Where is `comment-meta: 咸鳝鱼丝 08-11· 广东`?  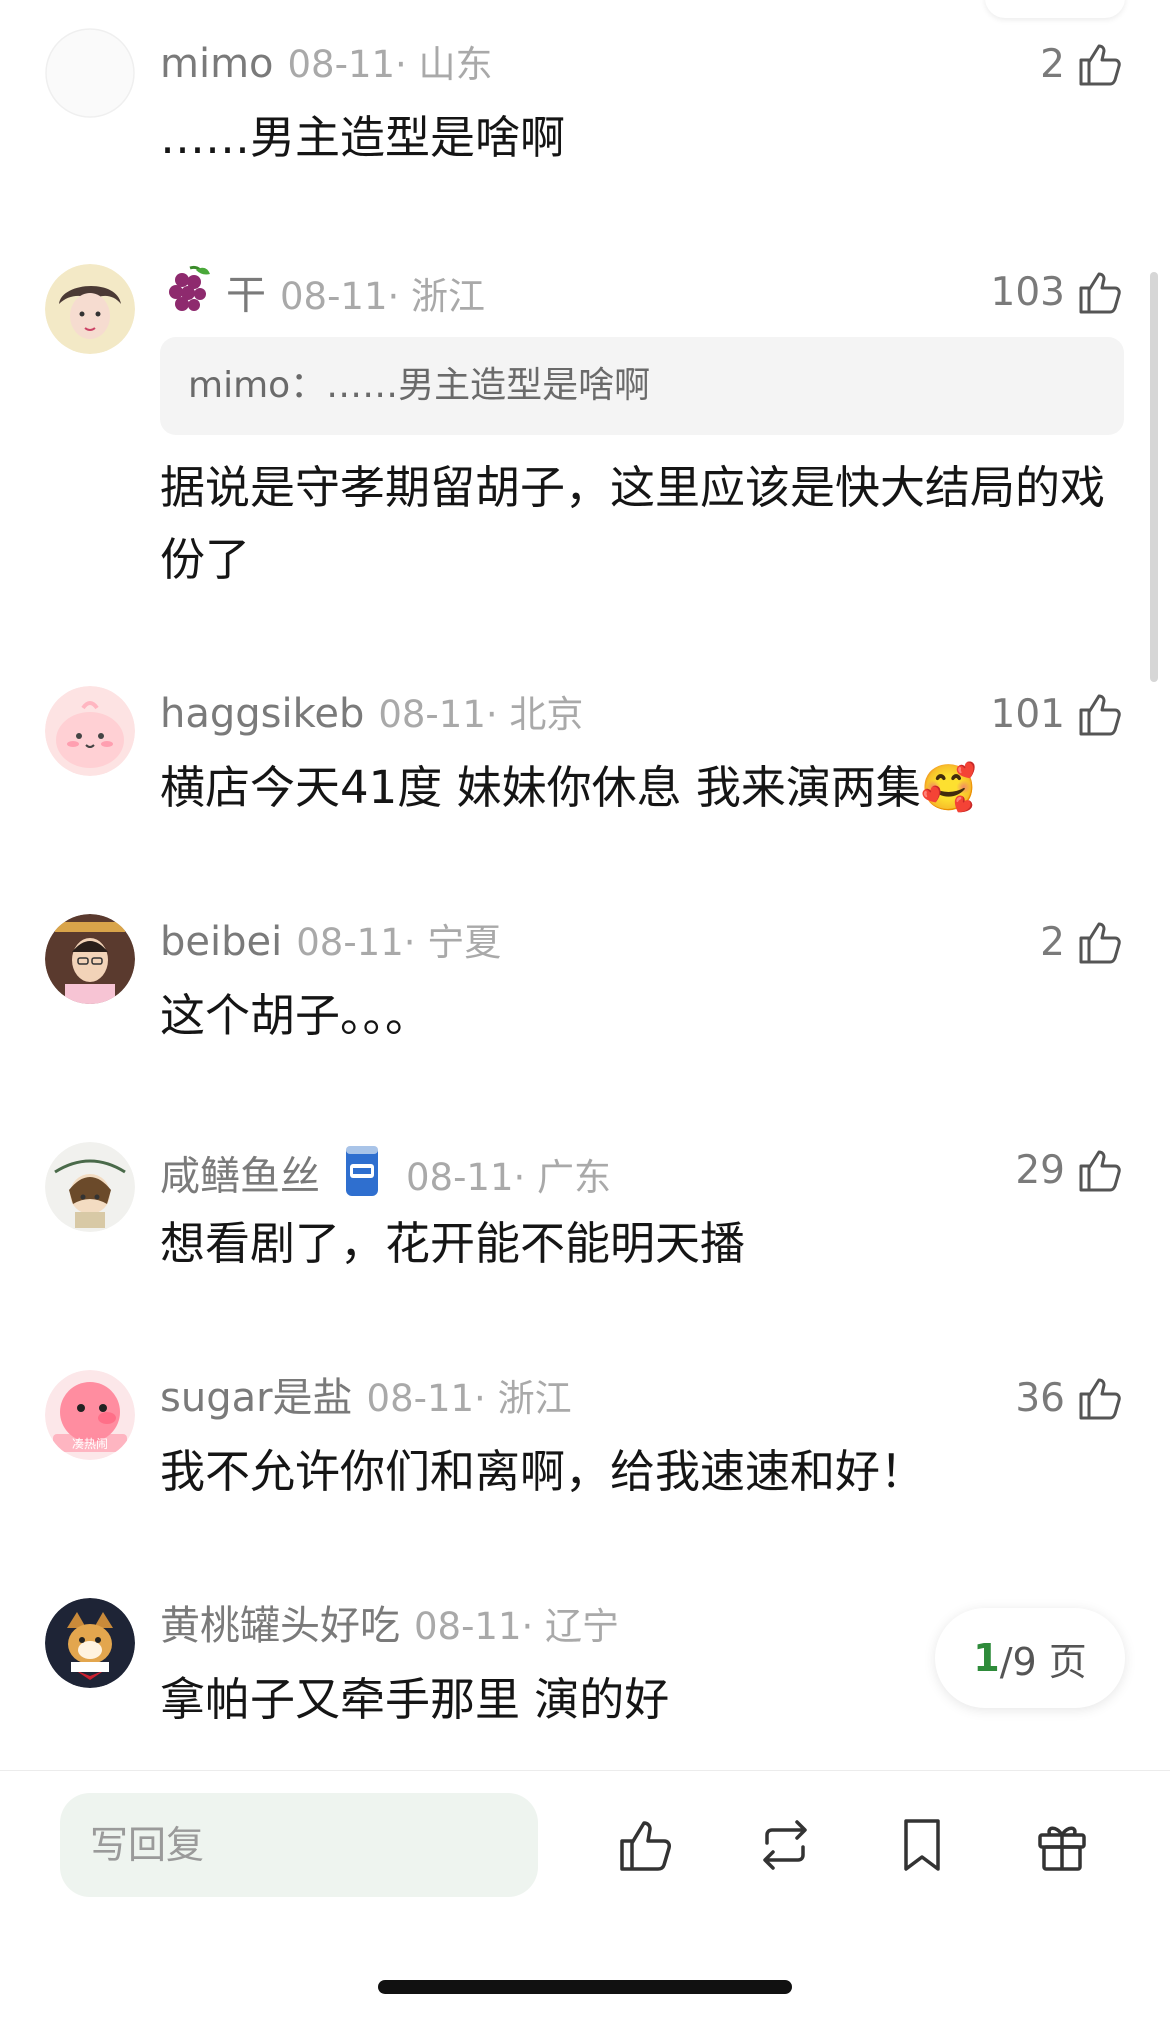 comment-meta: 咸鳝鱼丝 08-11· 广东 is located at coordinates (386, 1171).